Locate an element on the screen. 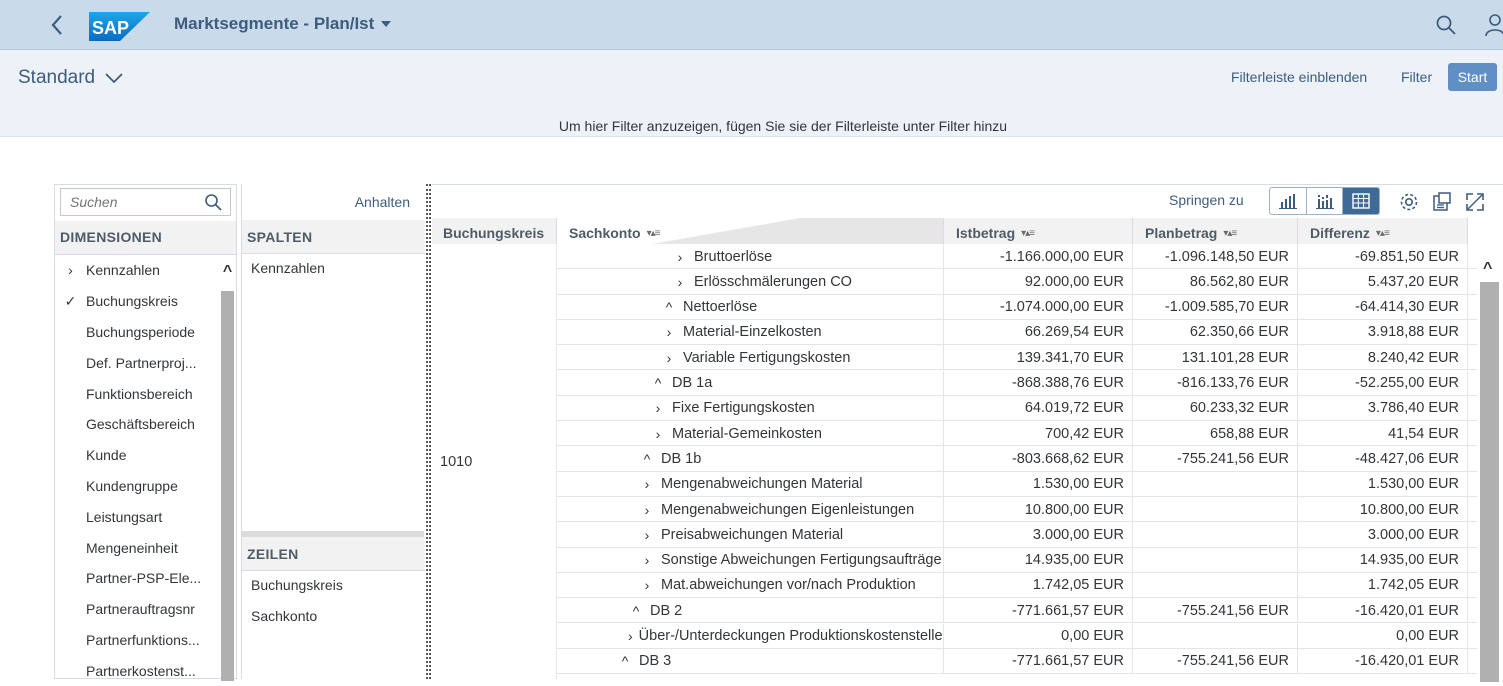 The width and height of the screenshot is (1503, 686). table-icon is located at coordinates (1361, 201).